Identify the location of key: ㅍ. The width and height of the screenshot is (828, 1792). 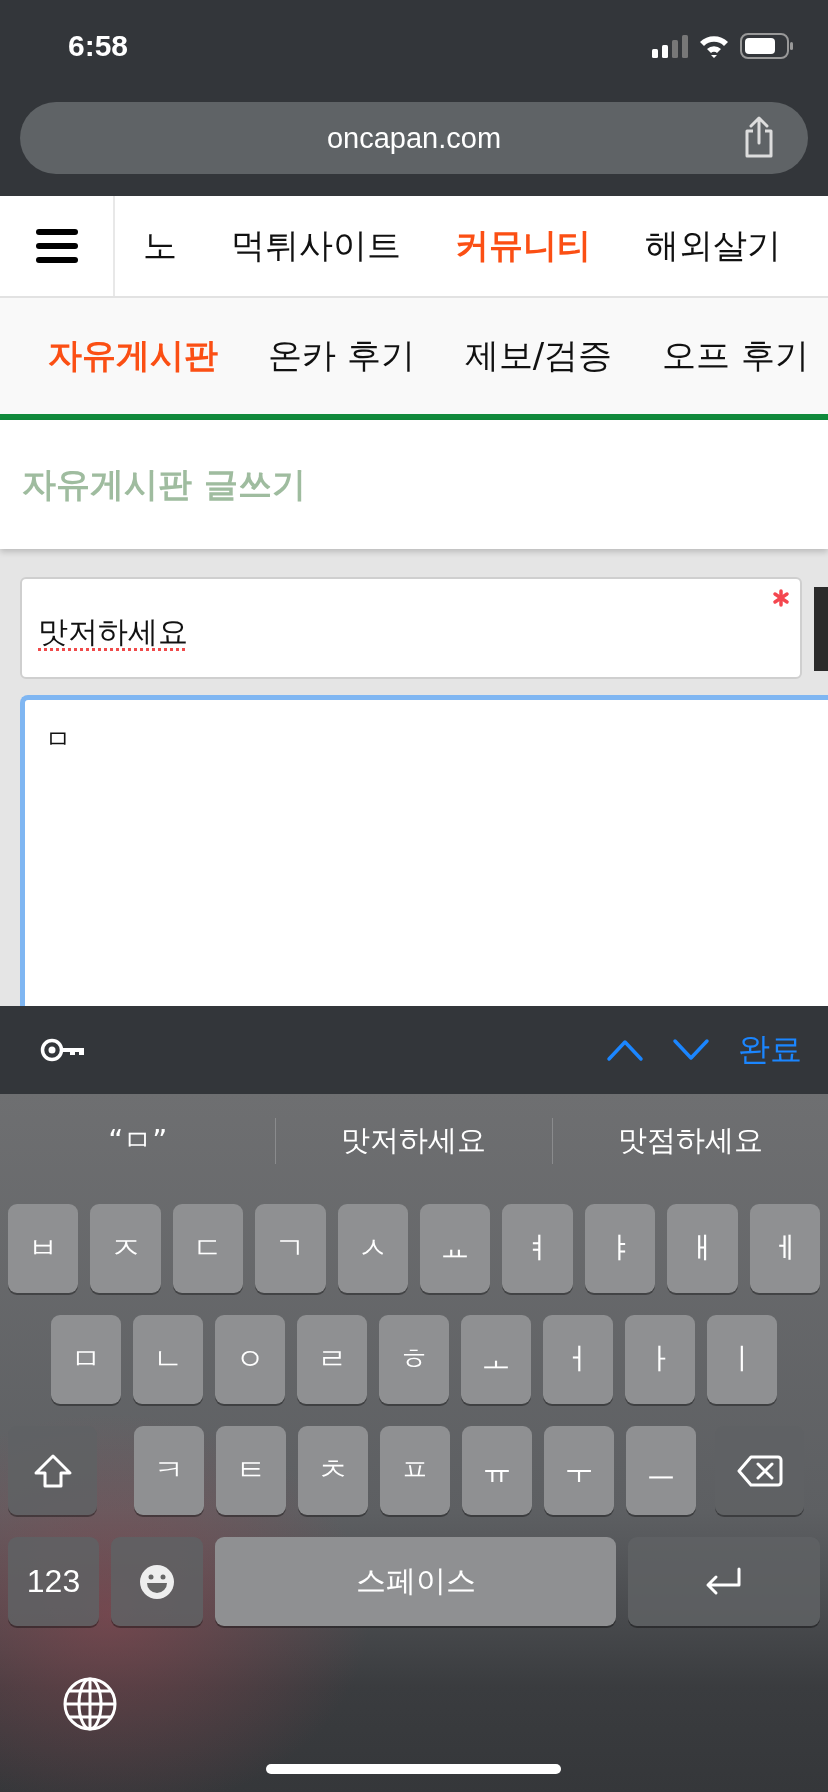
(415, 1470).